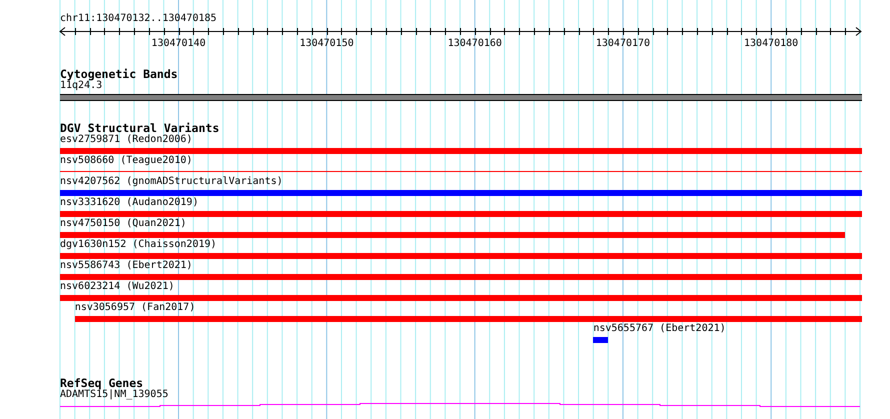 Image resolution: width=890 pixels, height=419 pixels. What do you see at coordinates (138, 19) in the screenshot?
I see `ruler-title: chr11:130470132..130470185` at bounding box center [138, 19].